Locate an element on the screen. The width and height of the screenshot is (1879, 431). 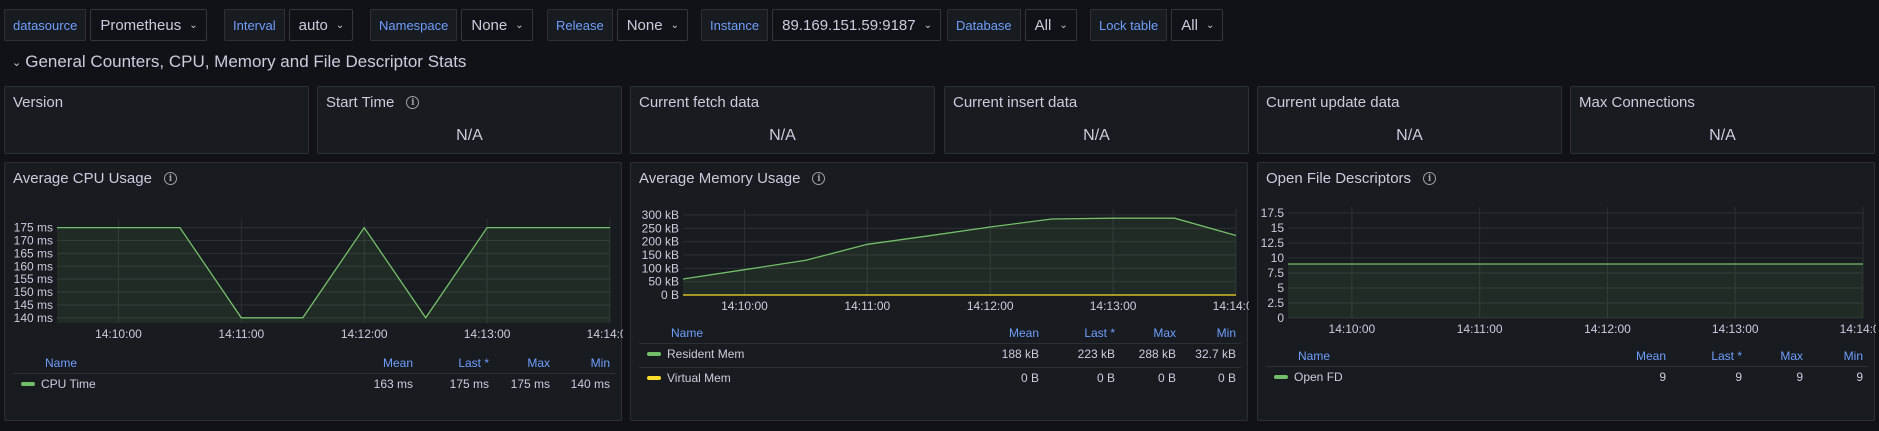
y-tick-label: 100 kB is located at coordinates (660, 268).